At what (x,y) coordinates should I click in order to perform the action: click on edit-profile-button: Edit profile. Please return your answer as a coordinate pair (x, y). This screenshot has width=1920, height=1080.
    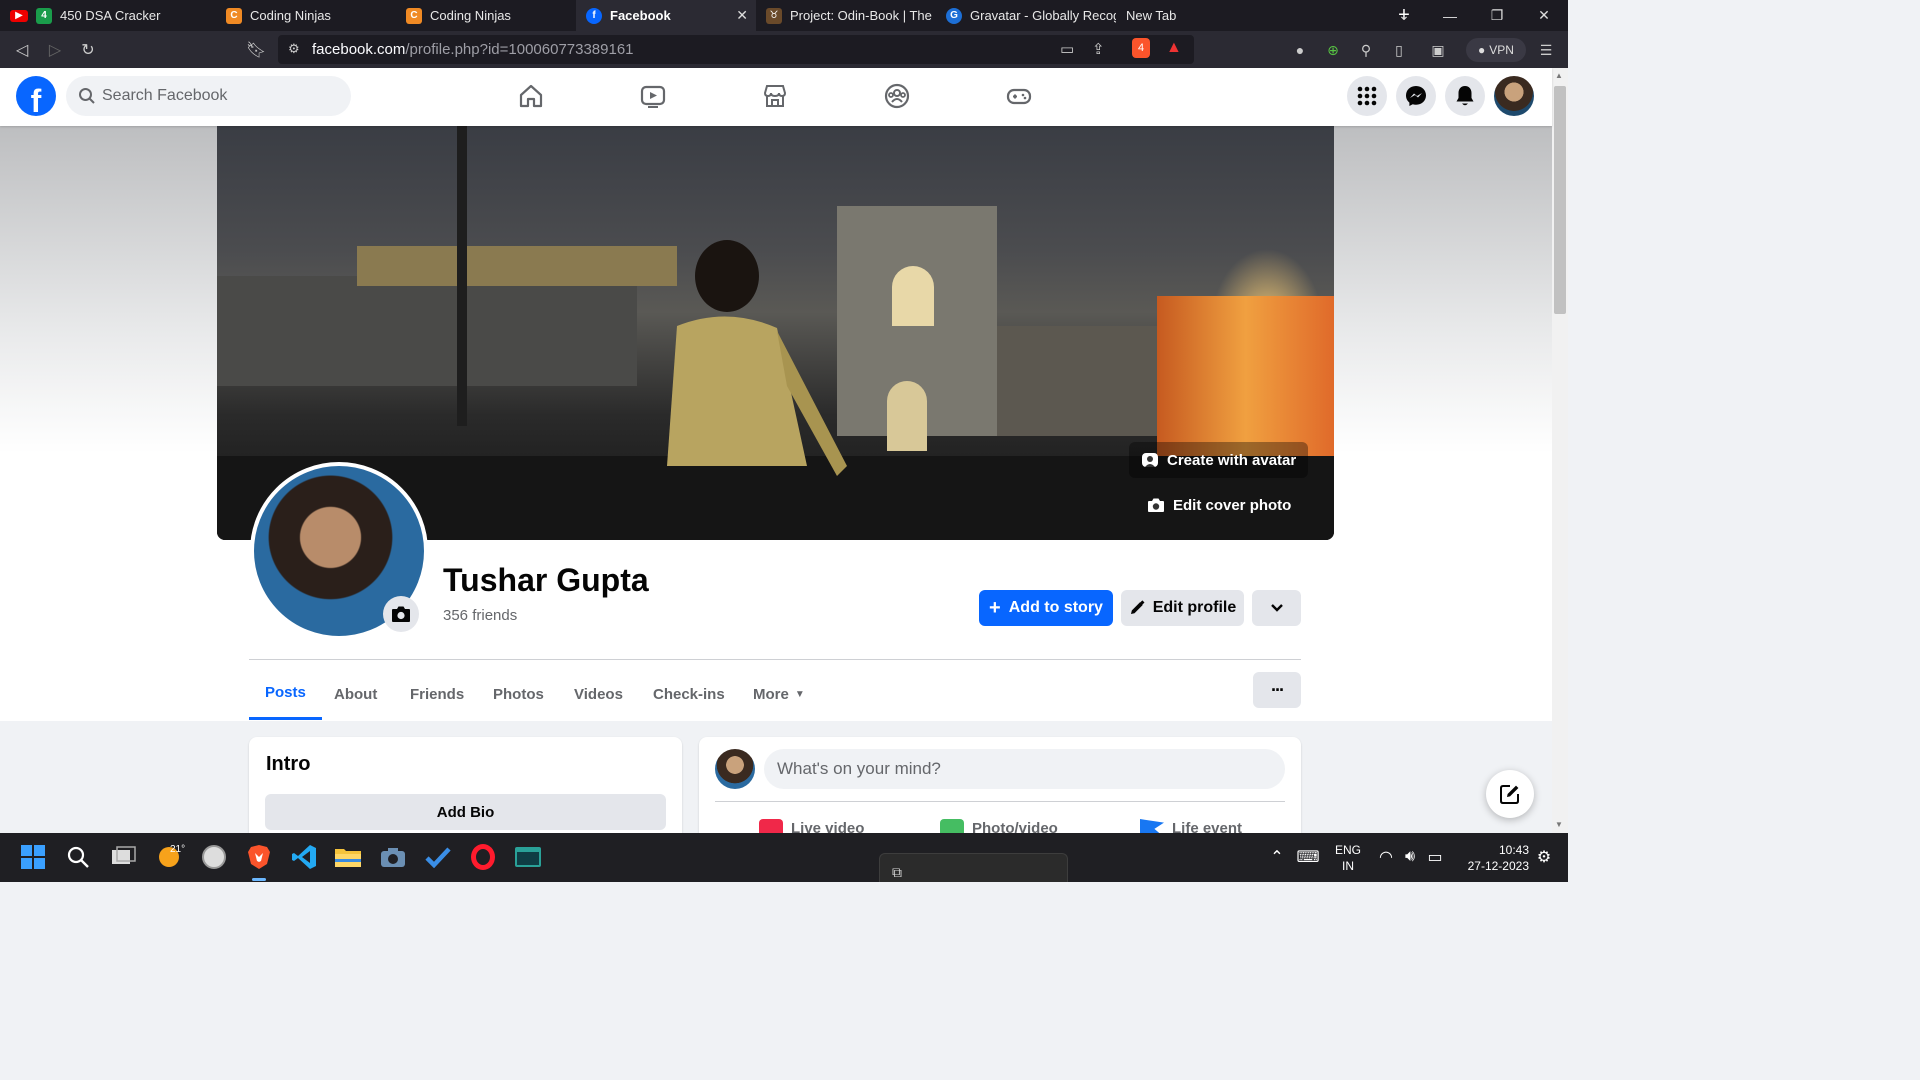
    Looking at the image, I should click on (1182, 608).